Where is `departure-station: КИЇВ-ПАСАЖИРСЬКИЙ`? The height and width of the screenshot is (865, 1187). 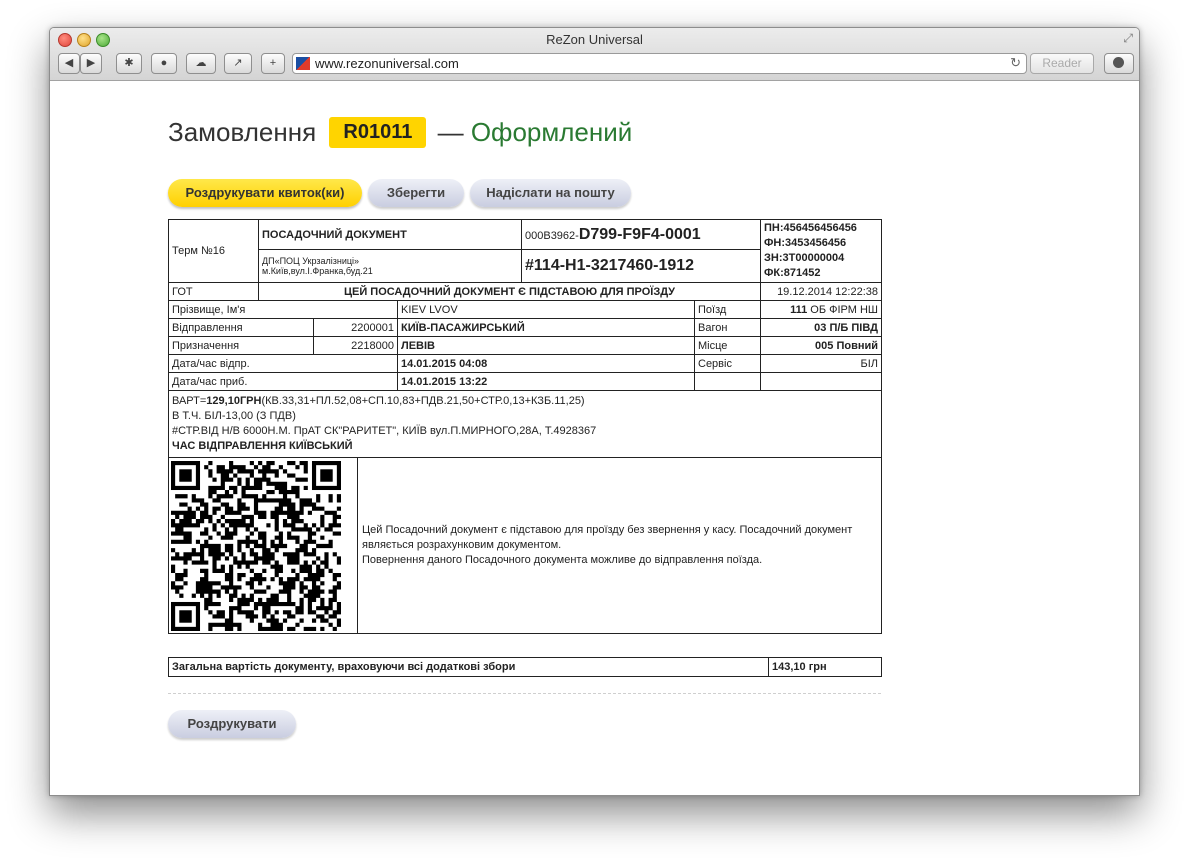
departure-station: КИЇВ-ПАСАЖИРСЬКИЙ is located at coordinates (546, 327).